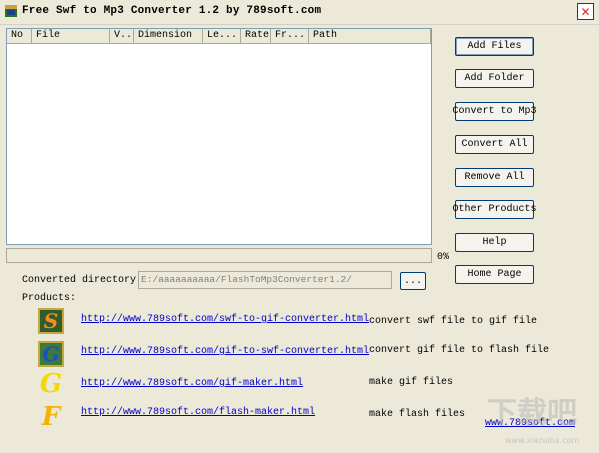 The image size is (599, 453). What do you see at coordinates (168, 36) in the screenshot?
I see `column-header-dimension: Dimension` at bounding box center [168, 36].